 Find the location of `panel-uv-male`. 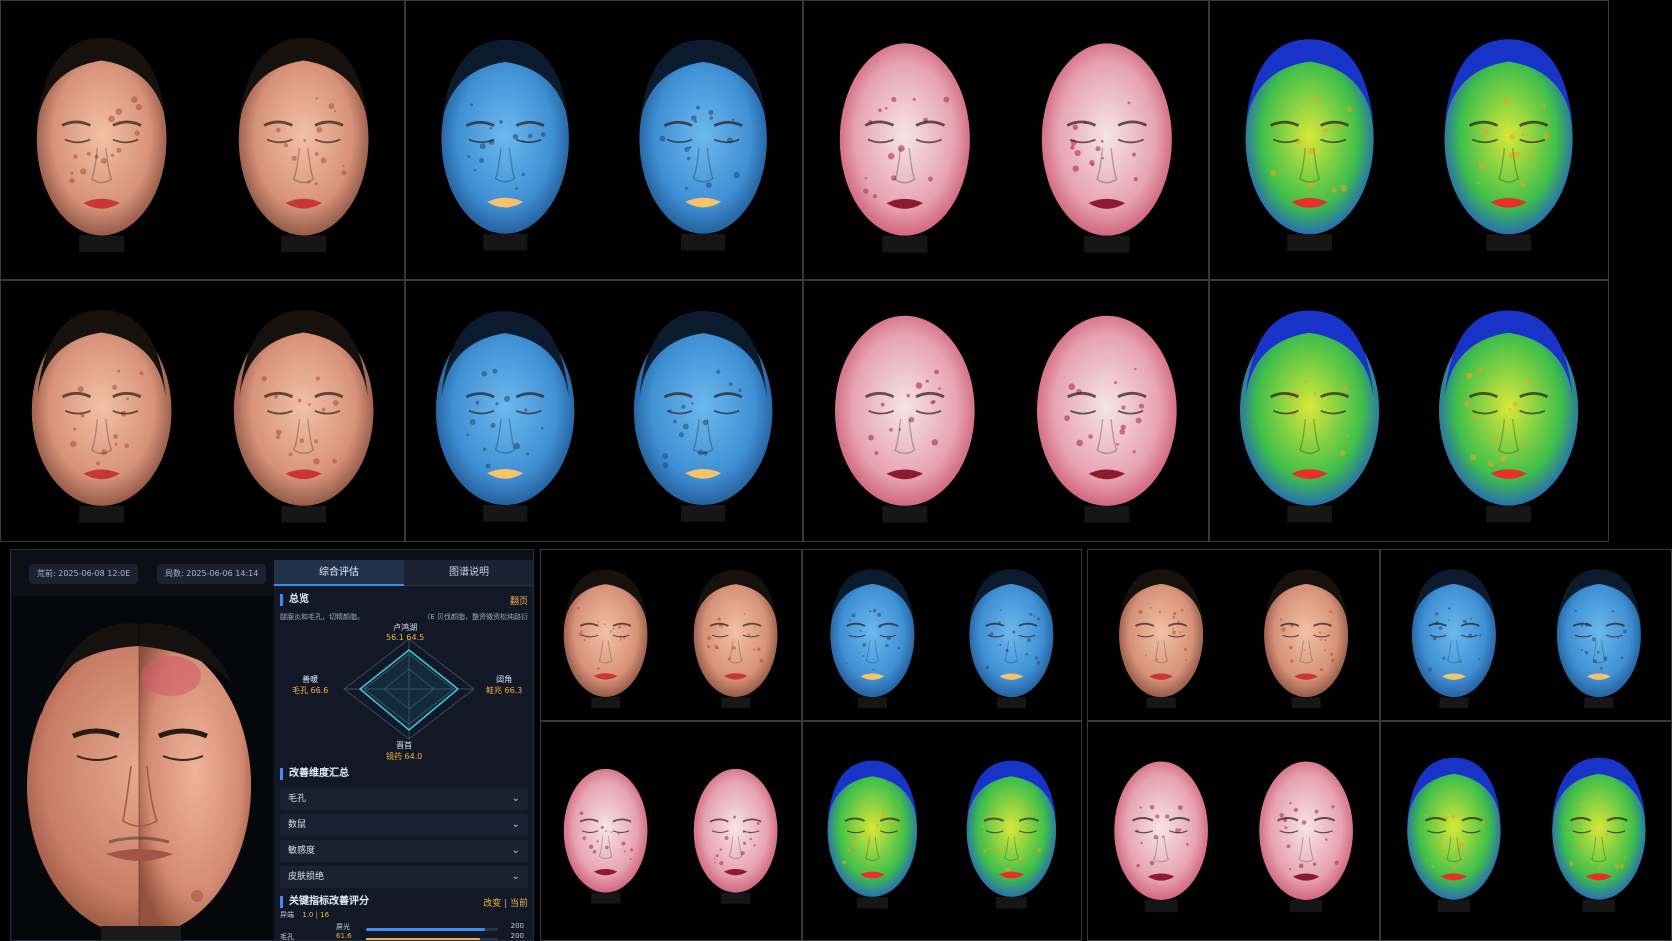

panel-uv-male is located at coordinates (604, 411).